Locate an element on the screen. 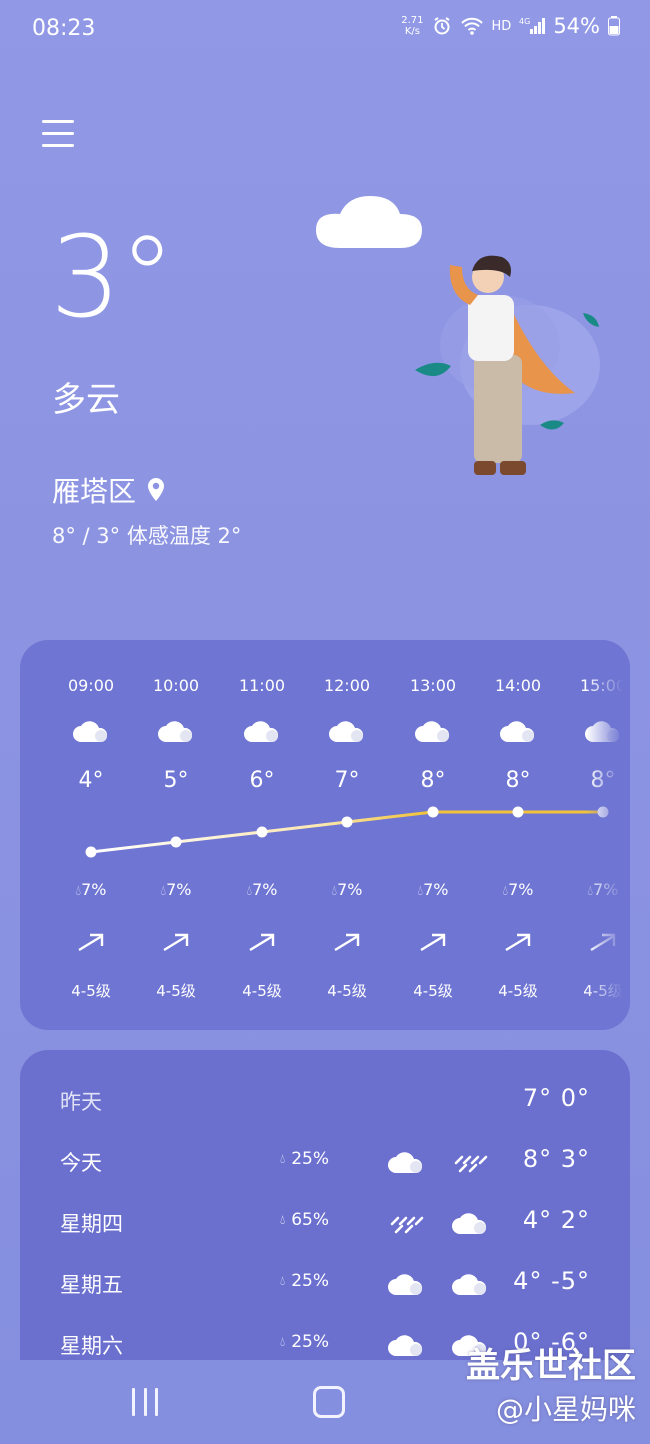  battery-percent: 54% is located at coordinates (576, 26).